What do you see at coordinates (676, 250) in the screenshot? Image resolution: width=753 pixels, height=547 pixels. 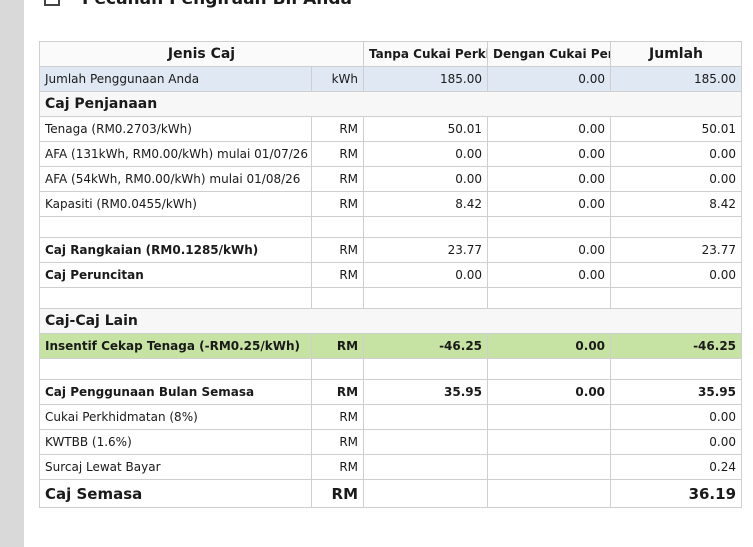 I see `row-jumlah: 23.77` at bounding box center [676, 250].